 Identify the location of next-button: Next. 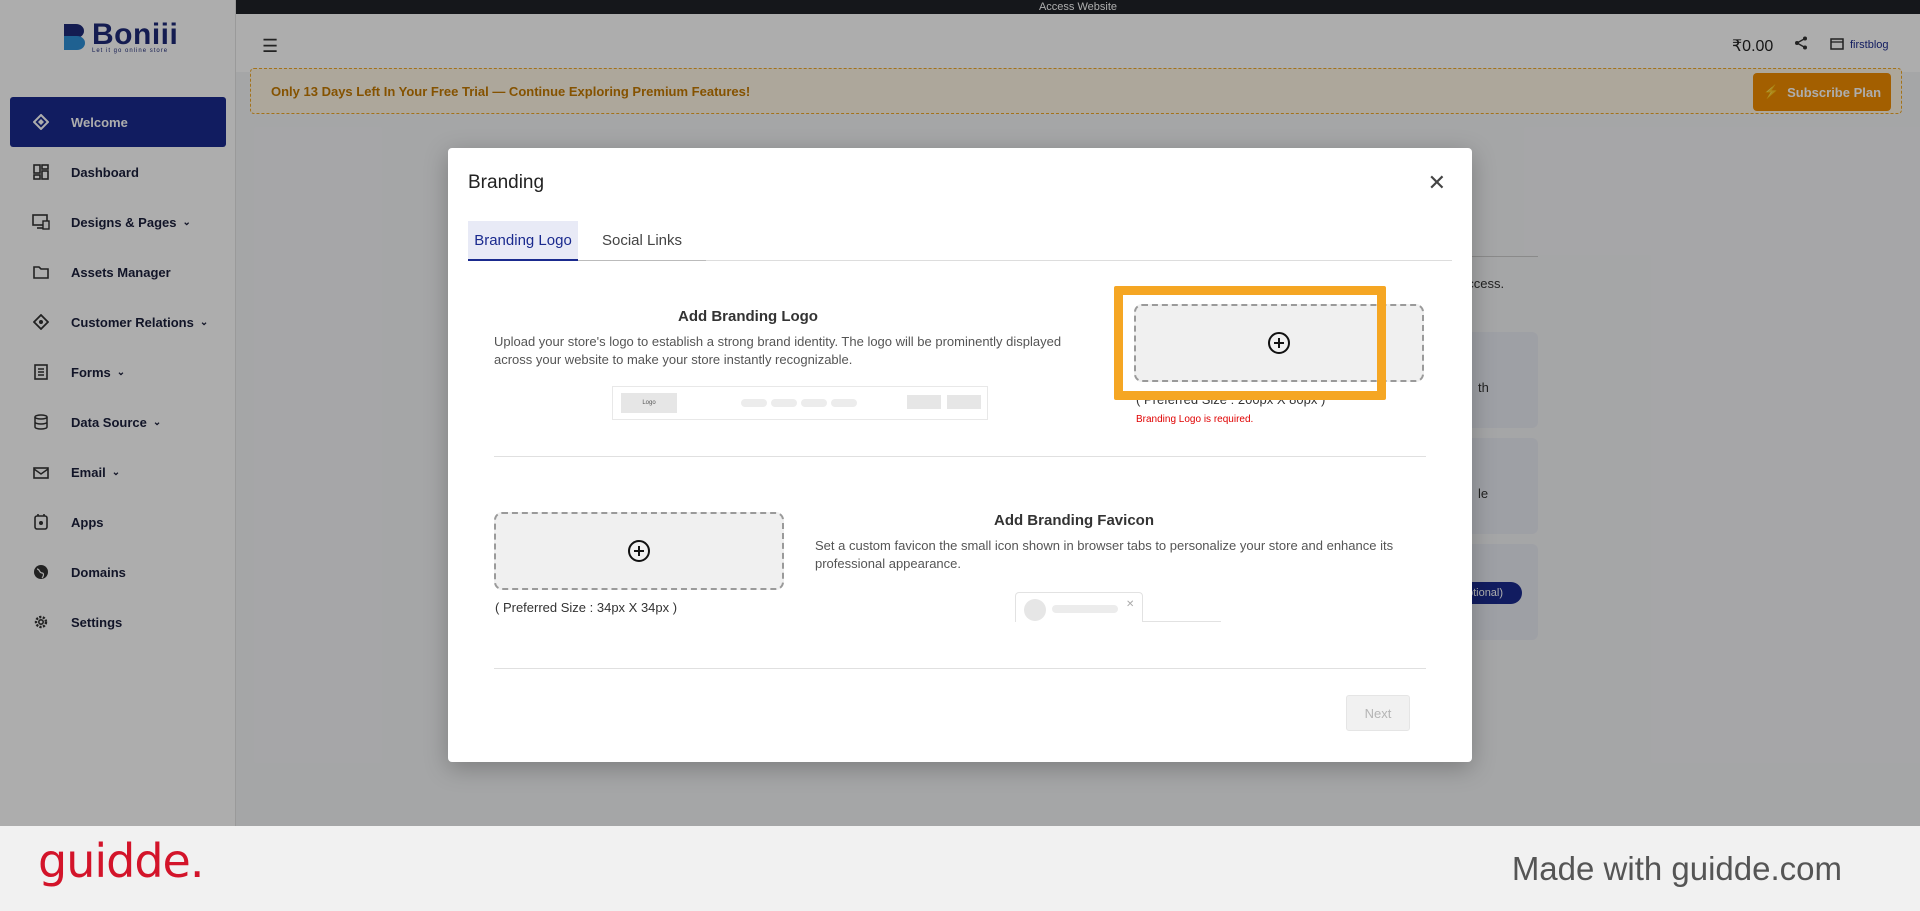
(1378, 713).